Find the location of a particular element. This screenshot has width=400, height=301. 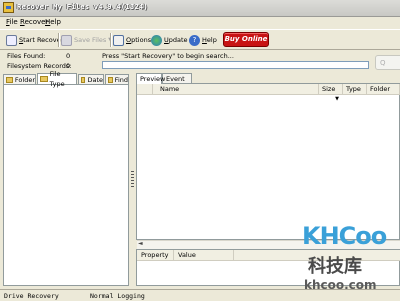

folder-icon is located at coordinates (9, 79).